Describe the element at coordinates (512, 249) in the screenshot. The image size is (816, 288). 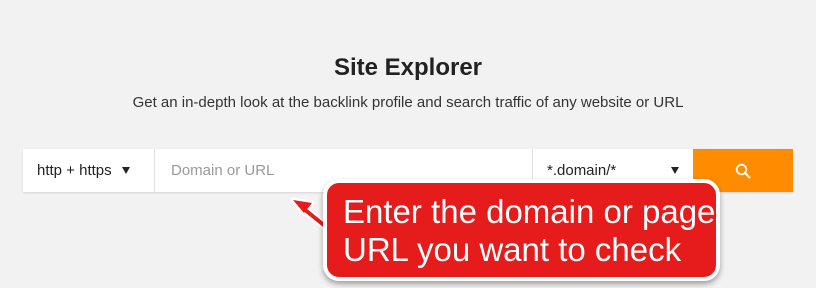
I see `annotation-line-2: URL you want to check` at that location.